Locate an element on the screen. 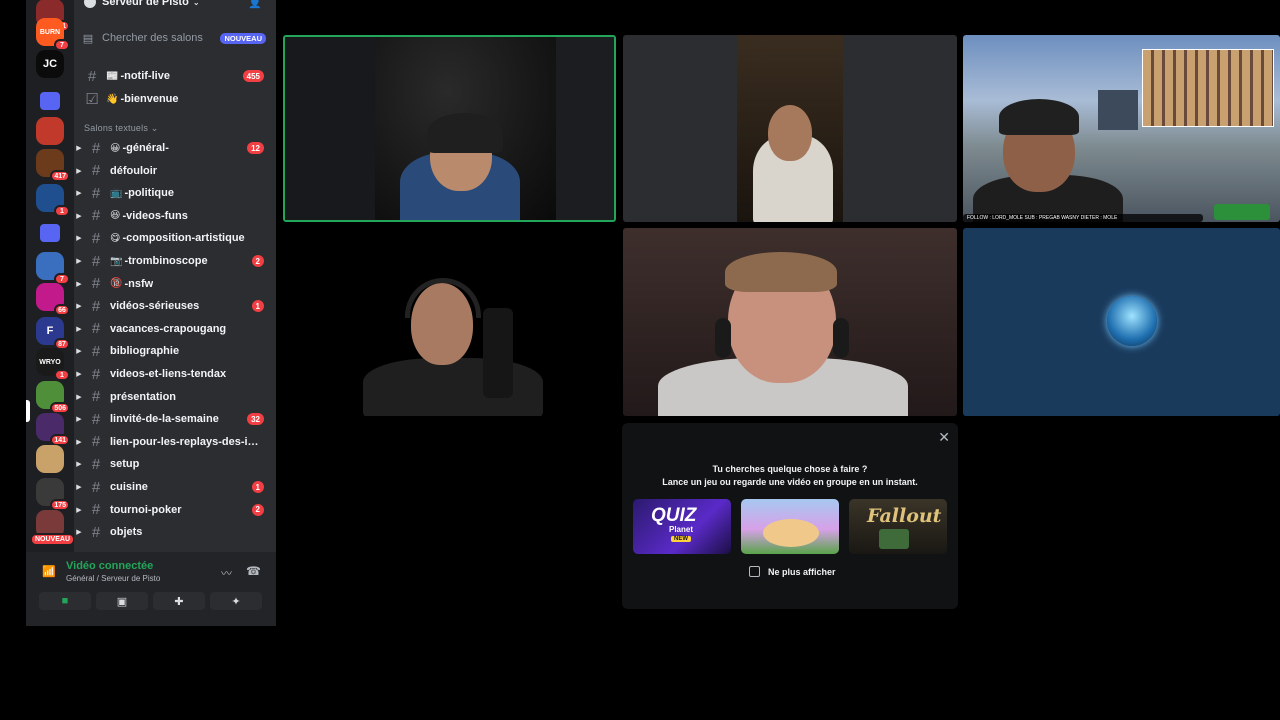  checkbox is located at coordinates (754, 571).